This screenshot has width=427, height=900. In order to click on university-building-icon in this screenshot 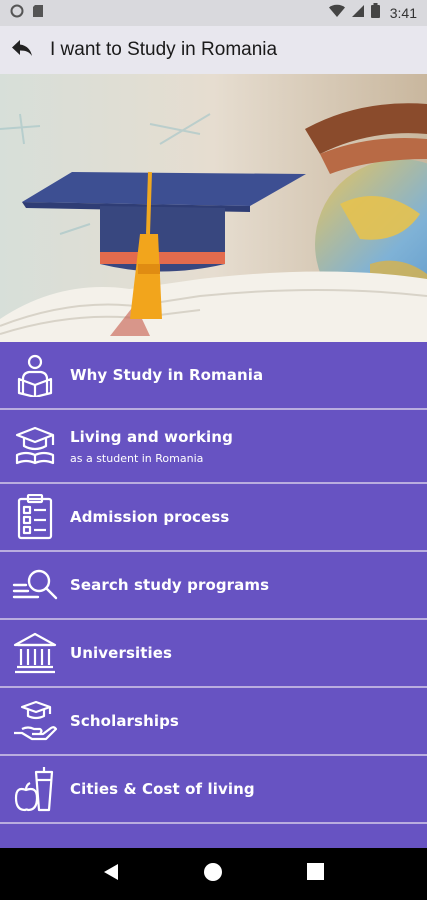, I will do `click(35, 653)`.